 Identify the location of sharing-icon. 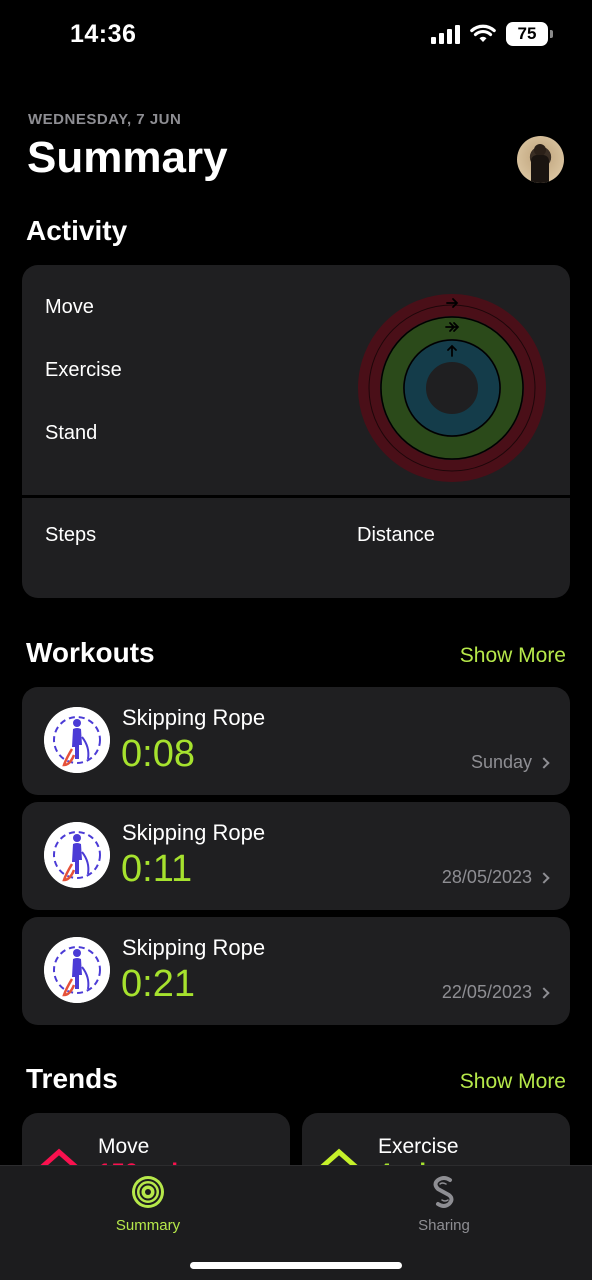
(443, 1192).